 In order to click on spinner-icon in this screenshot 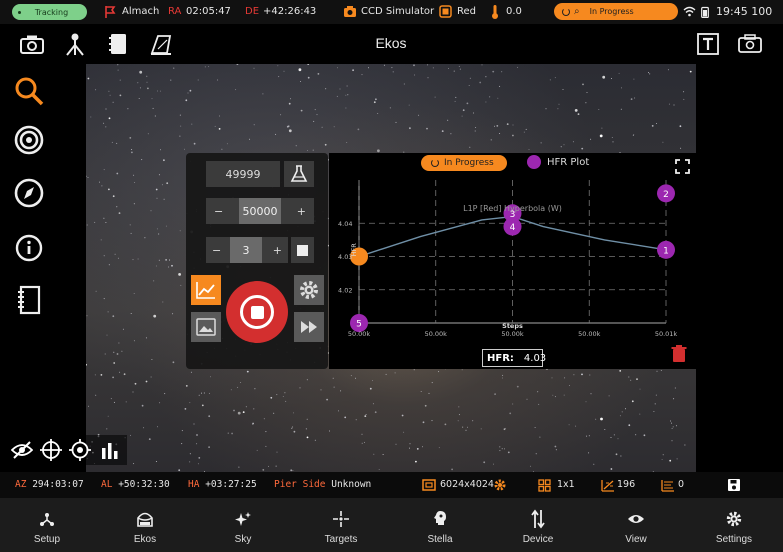, I will do `click(566, 11)`.